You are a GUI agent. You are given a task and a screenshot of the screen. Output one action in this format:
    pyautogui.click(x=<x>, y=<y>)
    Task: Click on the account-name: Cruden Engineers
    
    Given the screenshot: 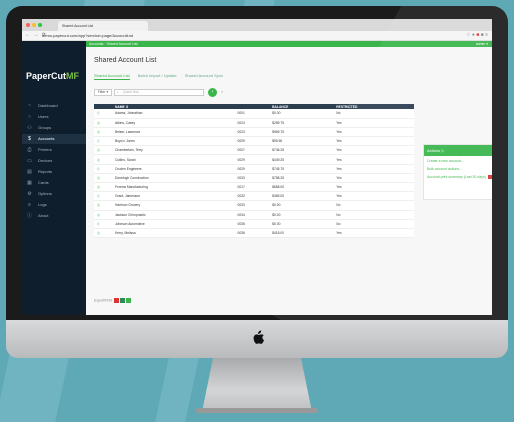 What is the action you would take?
    pyautogui.click(x=173, y=169)
    